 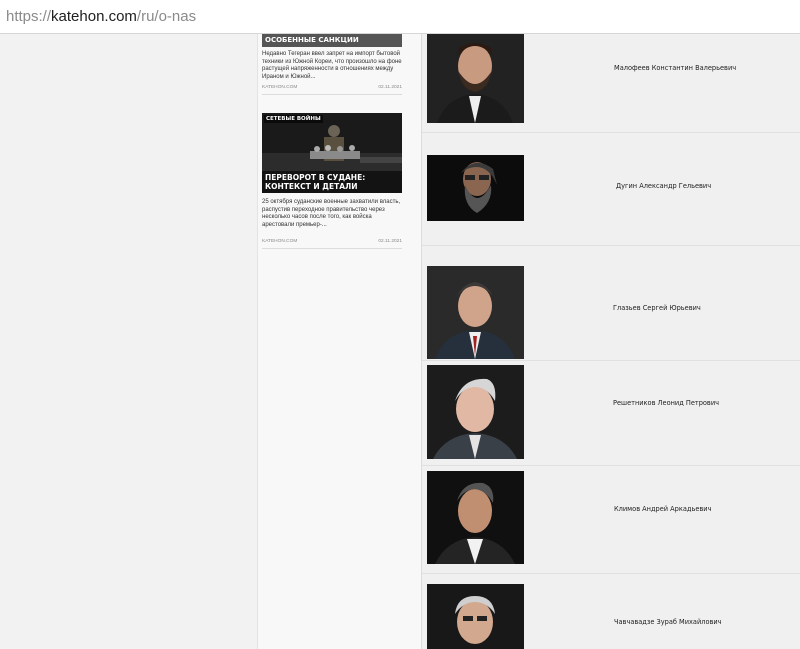 I want to click on news-card-title: ПЕРЕВОРОТ В СУДАНЕ: КОНТЕКСТ И ДЕТАЛИ, so click(x=332, y=182).